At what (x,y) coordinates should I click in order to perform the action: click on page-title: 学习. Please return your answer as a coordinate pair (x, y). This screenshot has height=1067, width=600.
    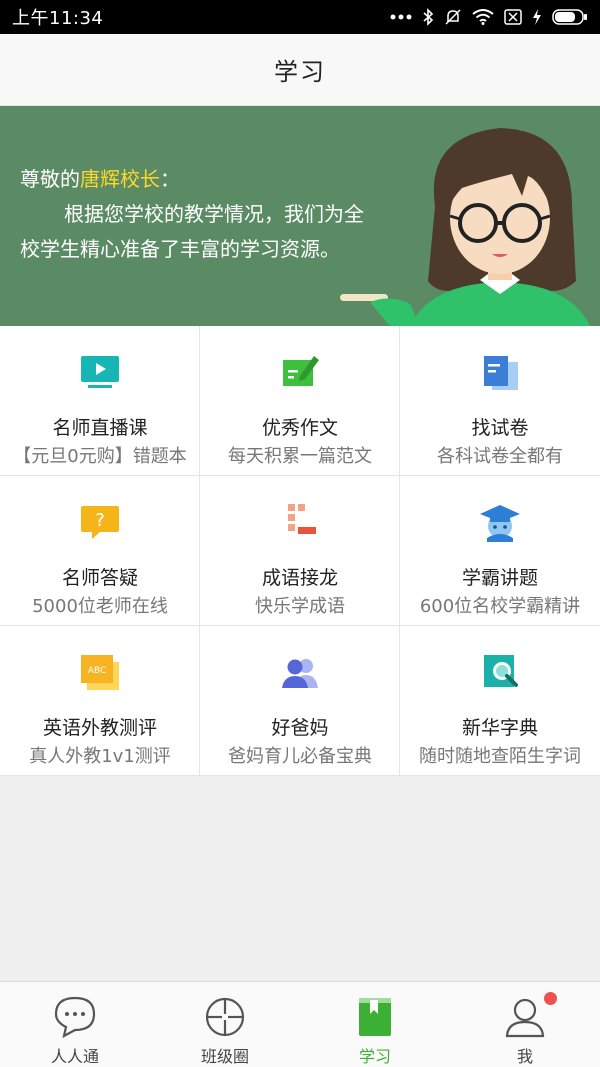
    Looking at the image, I should click on (300, 72).